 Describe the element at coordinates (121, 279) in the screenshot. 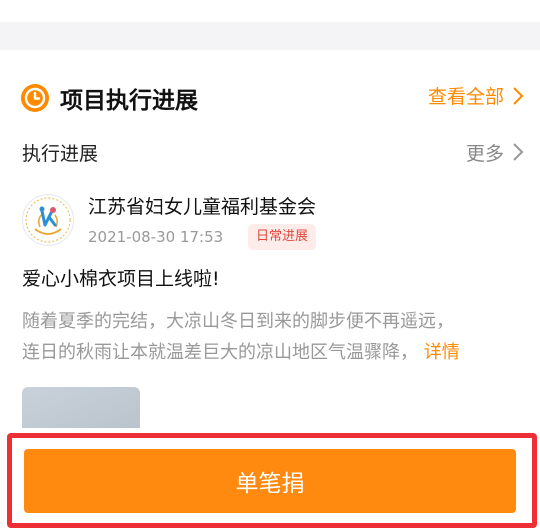

I see `post-title: 爱心小棉衣项目上线啦!` at that location.